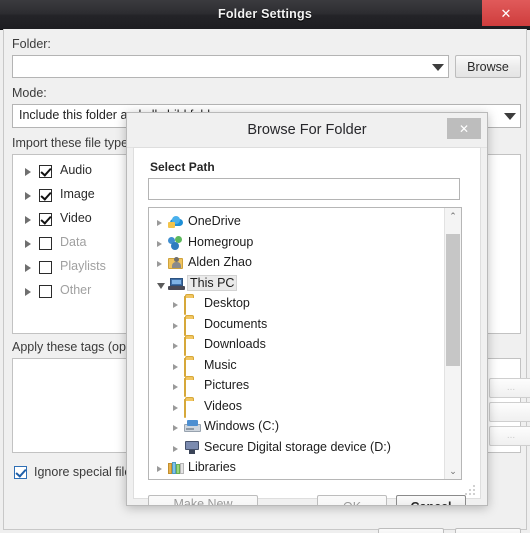 This screenshot has height=533, width=530. I want to click on folder-tree-item-label: Videos, so click(223, 405).